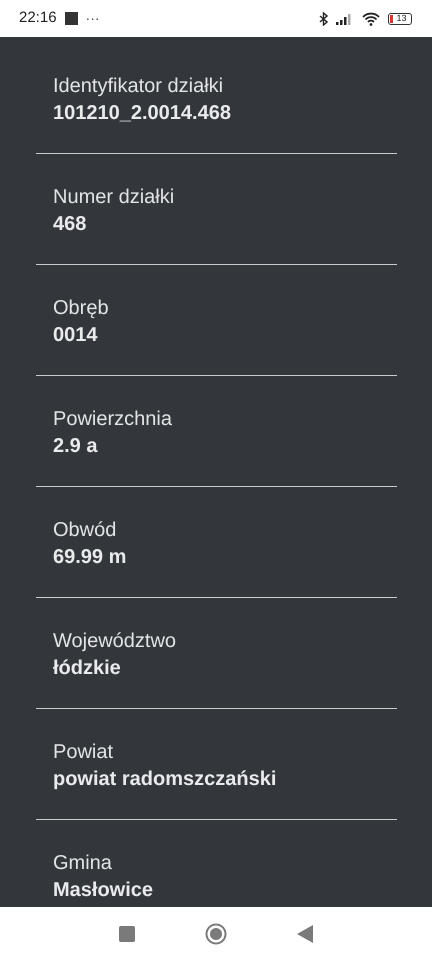 This screenshot has height=960, width=432. Describe the element at coordinates (165, 779) in the screenshot. I see `field-value: powiat radomszczański` at that location.